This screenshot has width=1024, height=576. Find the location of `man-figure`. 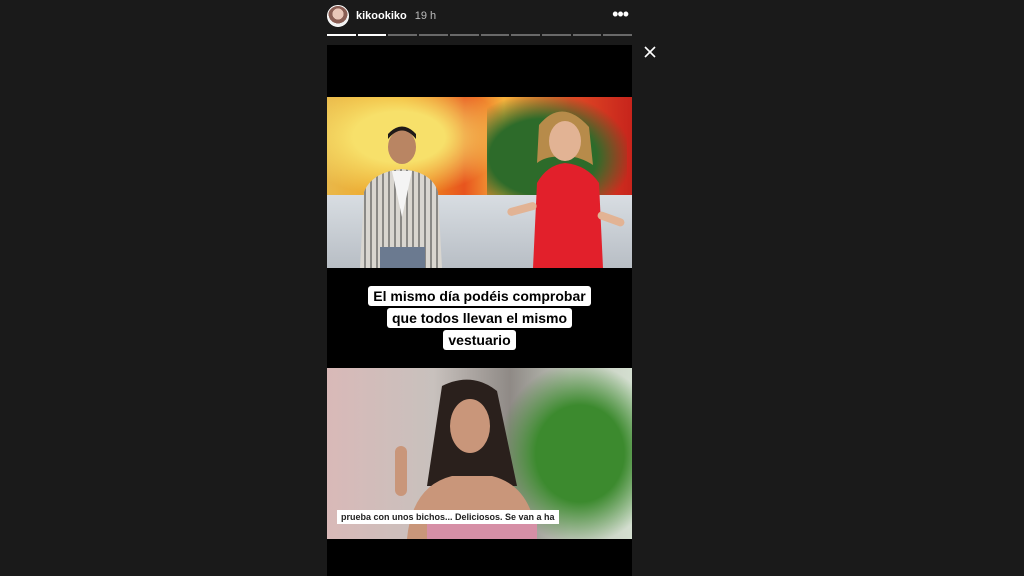

man-figure is located at coordinates (401, 197).